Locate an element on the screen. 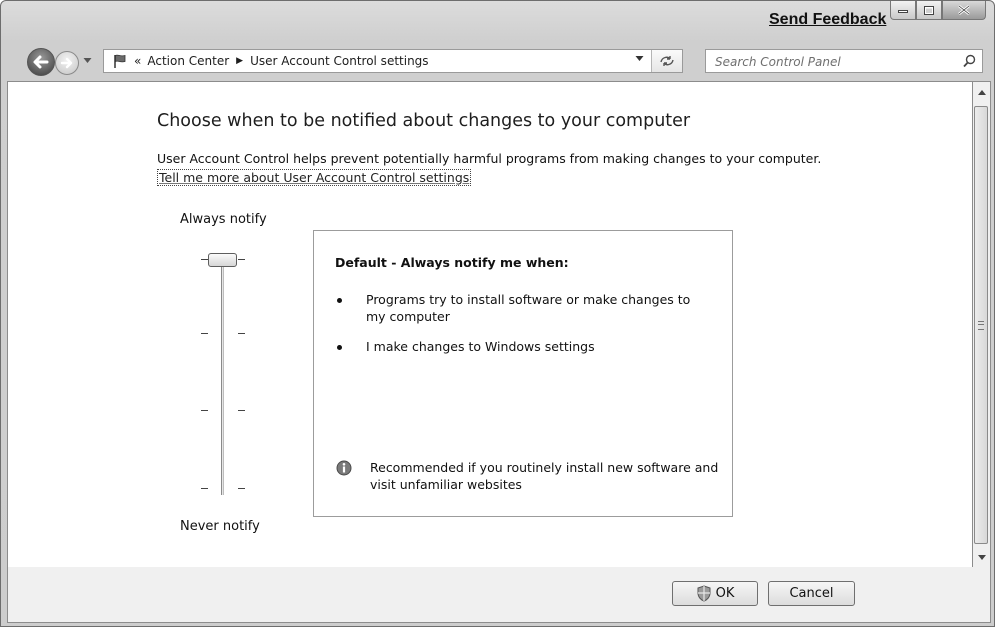  refresh-button is located at coordinates (666, 61).